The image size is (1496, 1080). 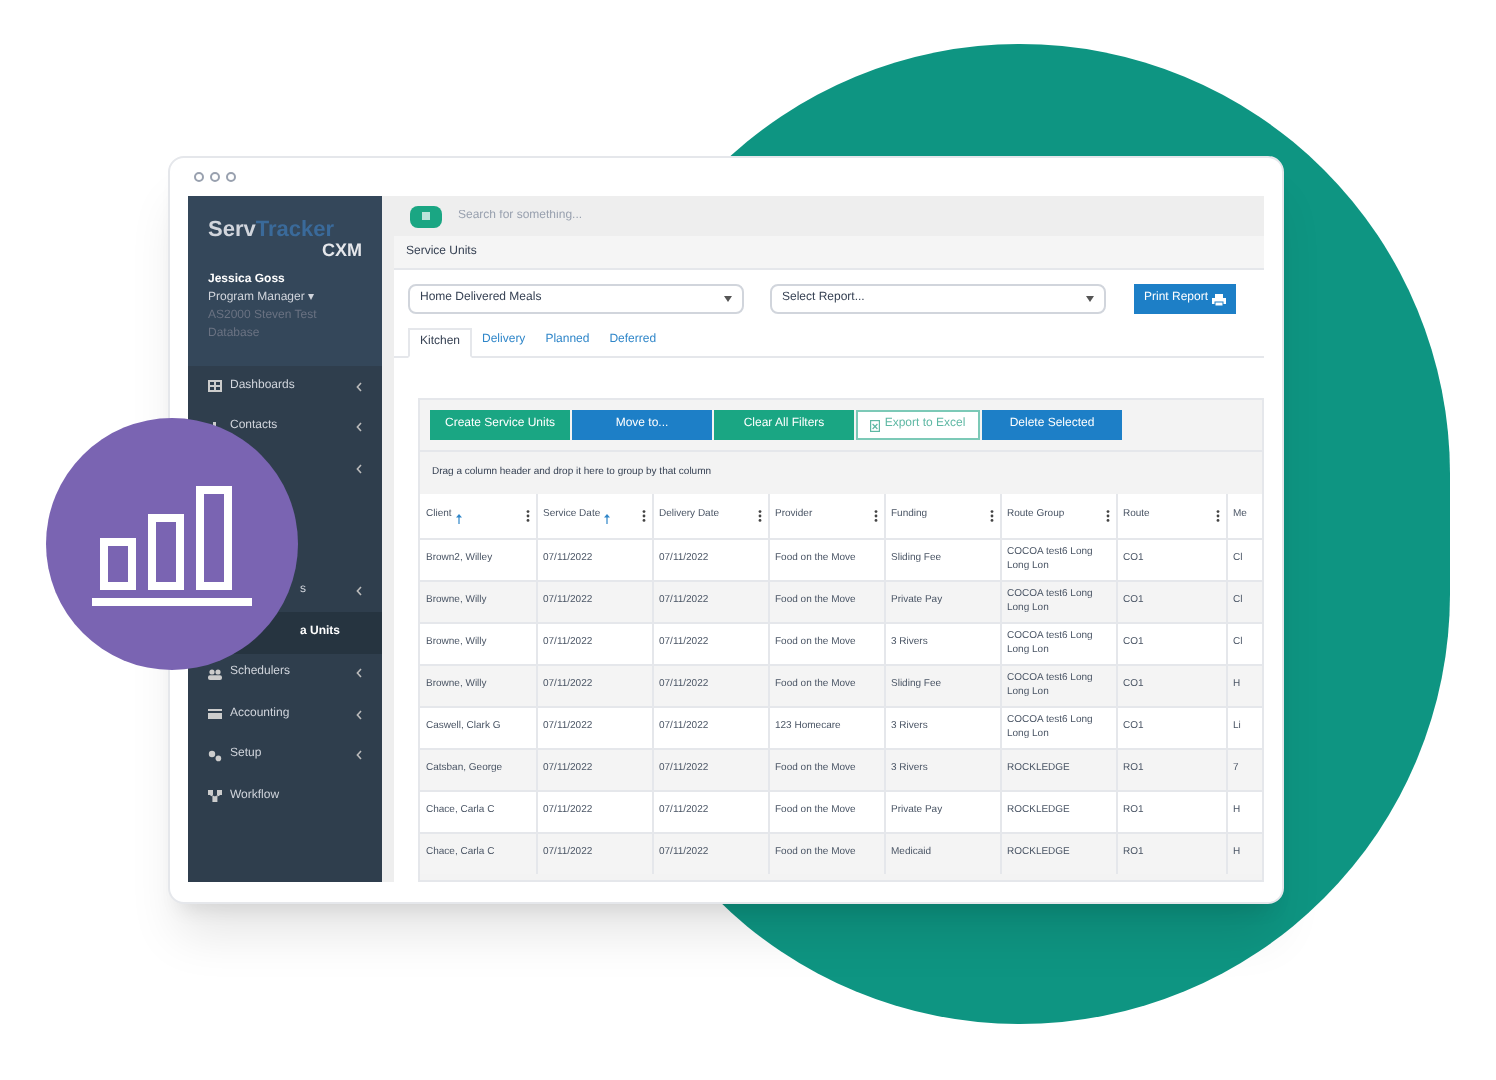 I want to click on people-icon, so click(x=215, y=673).